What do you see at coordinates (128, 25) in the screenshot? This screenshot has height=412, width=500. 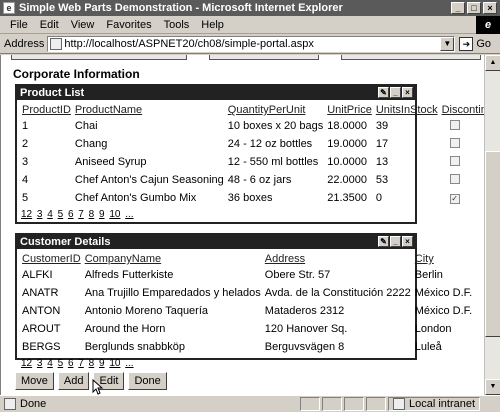 I see `menu-favorites: Favorites` at bounding box center [128, 25].